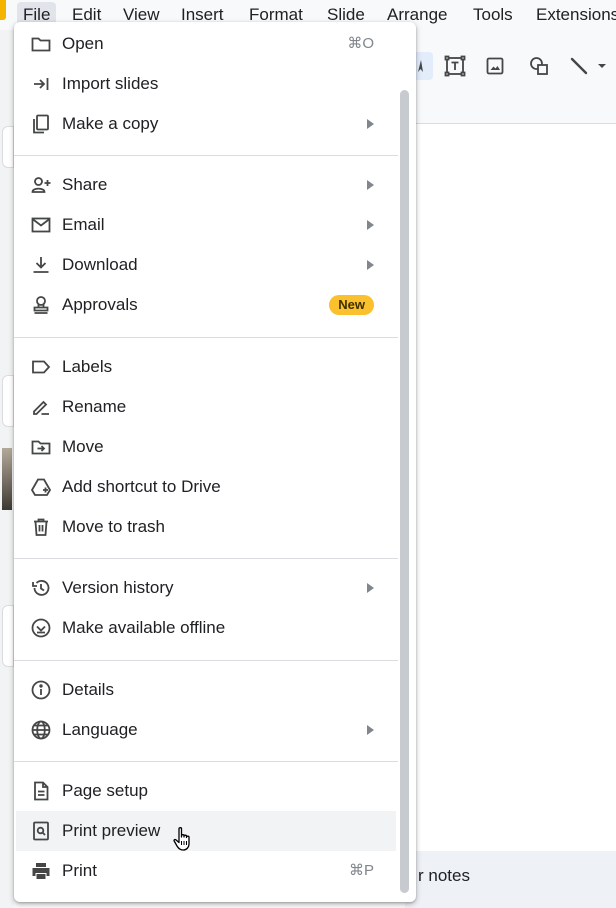  Describe the element at coordinates (206, 265) in the screenshot. I see `menu-item-download: Download` at that location.